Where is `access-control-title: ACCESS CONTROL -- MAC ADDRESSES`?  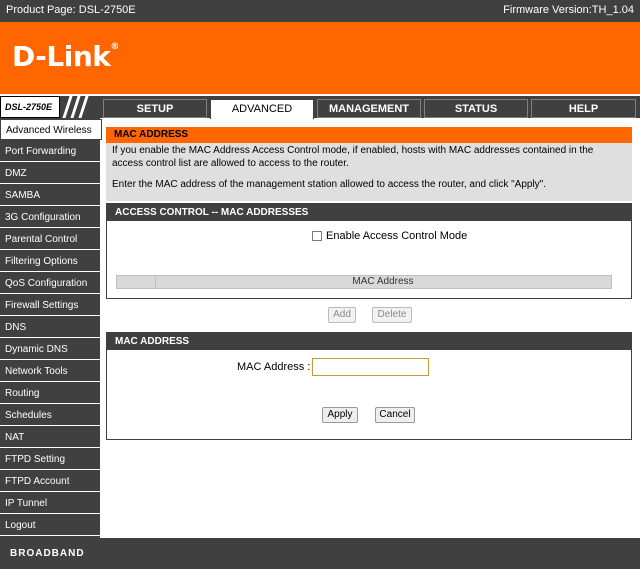
access-control-title: ACCESS CONTROL -- MAC ADDRESSES is located at coordinates (369, 212).